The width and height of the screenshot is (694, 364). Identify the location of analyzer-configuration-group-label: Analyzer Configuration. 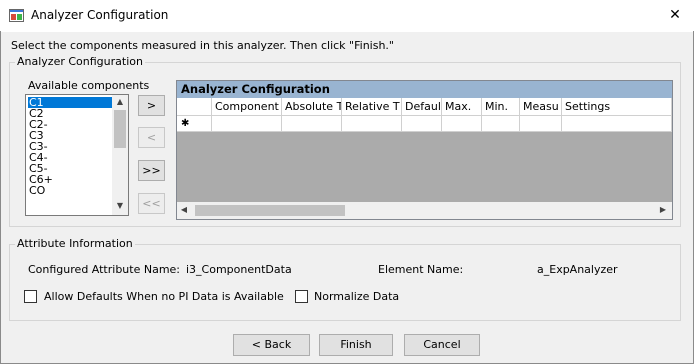
(80, 61).